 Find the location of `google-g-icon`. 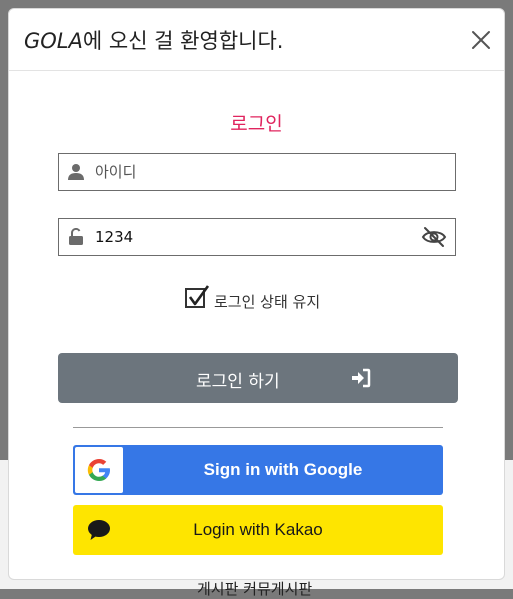

google-g-icon is located at coordinates (98, 470).